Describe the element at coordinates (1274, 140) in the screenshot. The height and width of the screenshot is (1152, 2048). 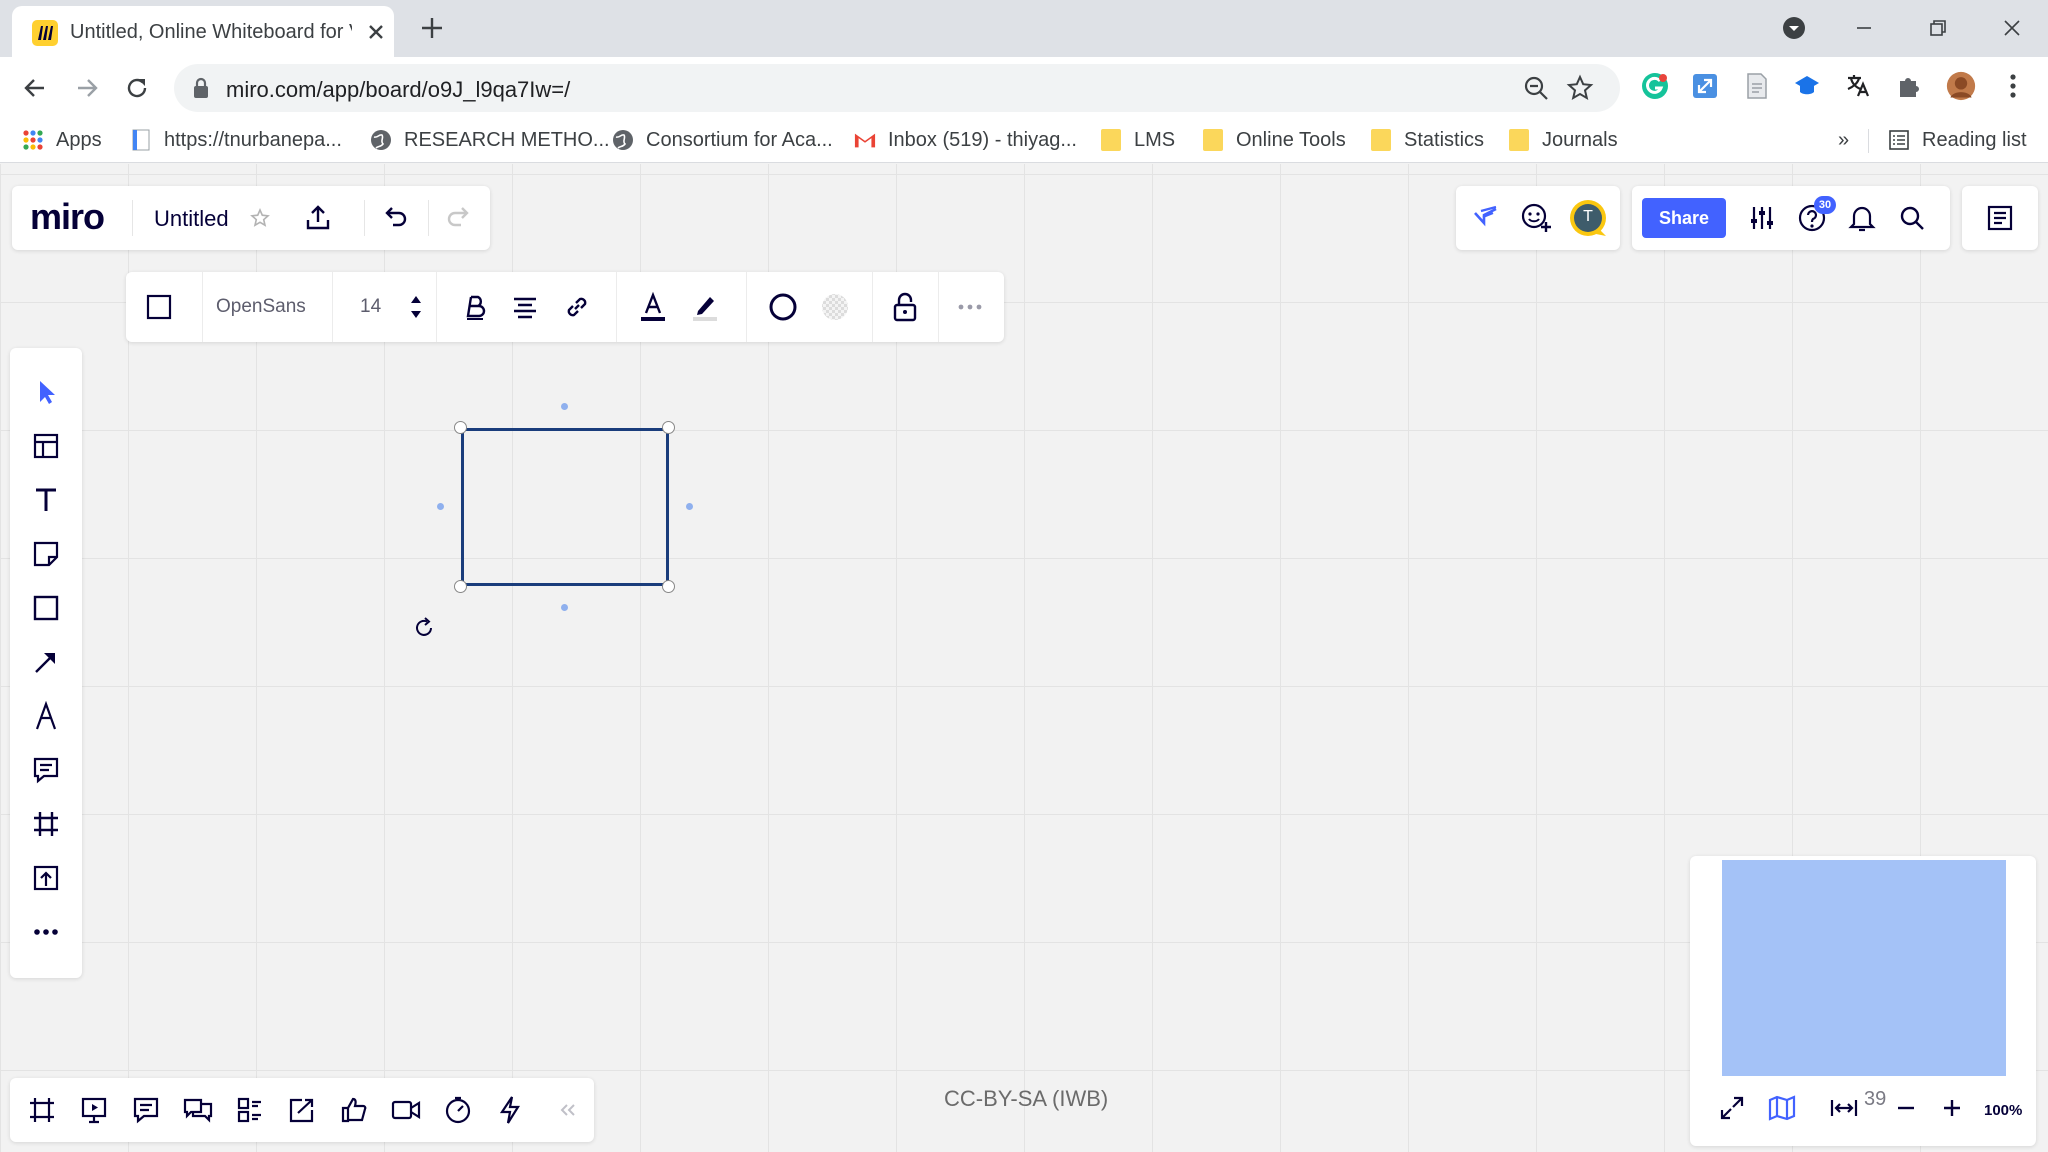
I see `bookmark-folder-online-tools: Online Tools` at that location.